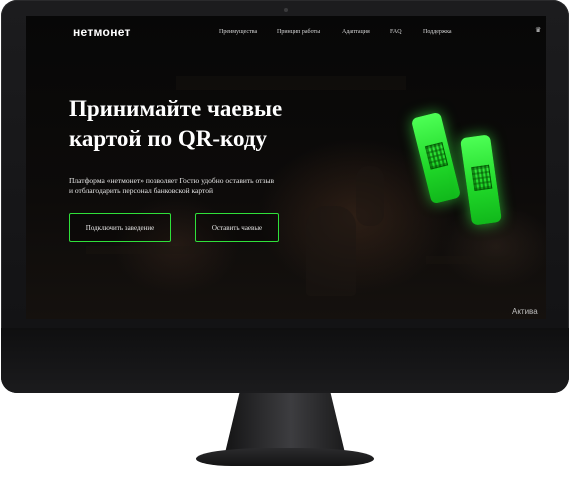  Describe the element at coordinates (437, 32) in the screenshot. I see `nav-support: Поддержка` at that location.